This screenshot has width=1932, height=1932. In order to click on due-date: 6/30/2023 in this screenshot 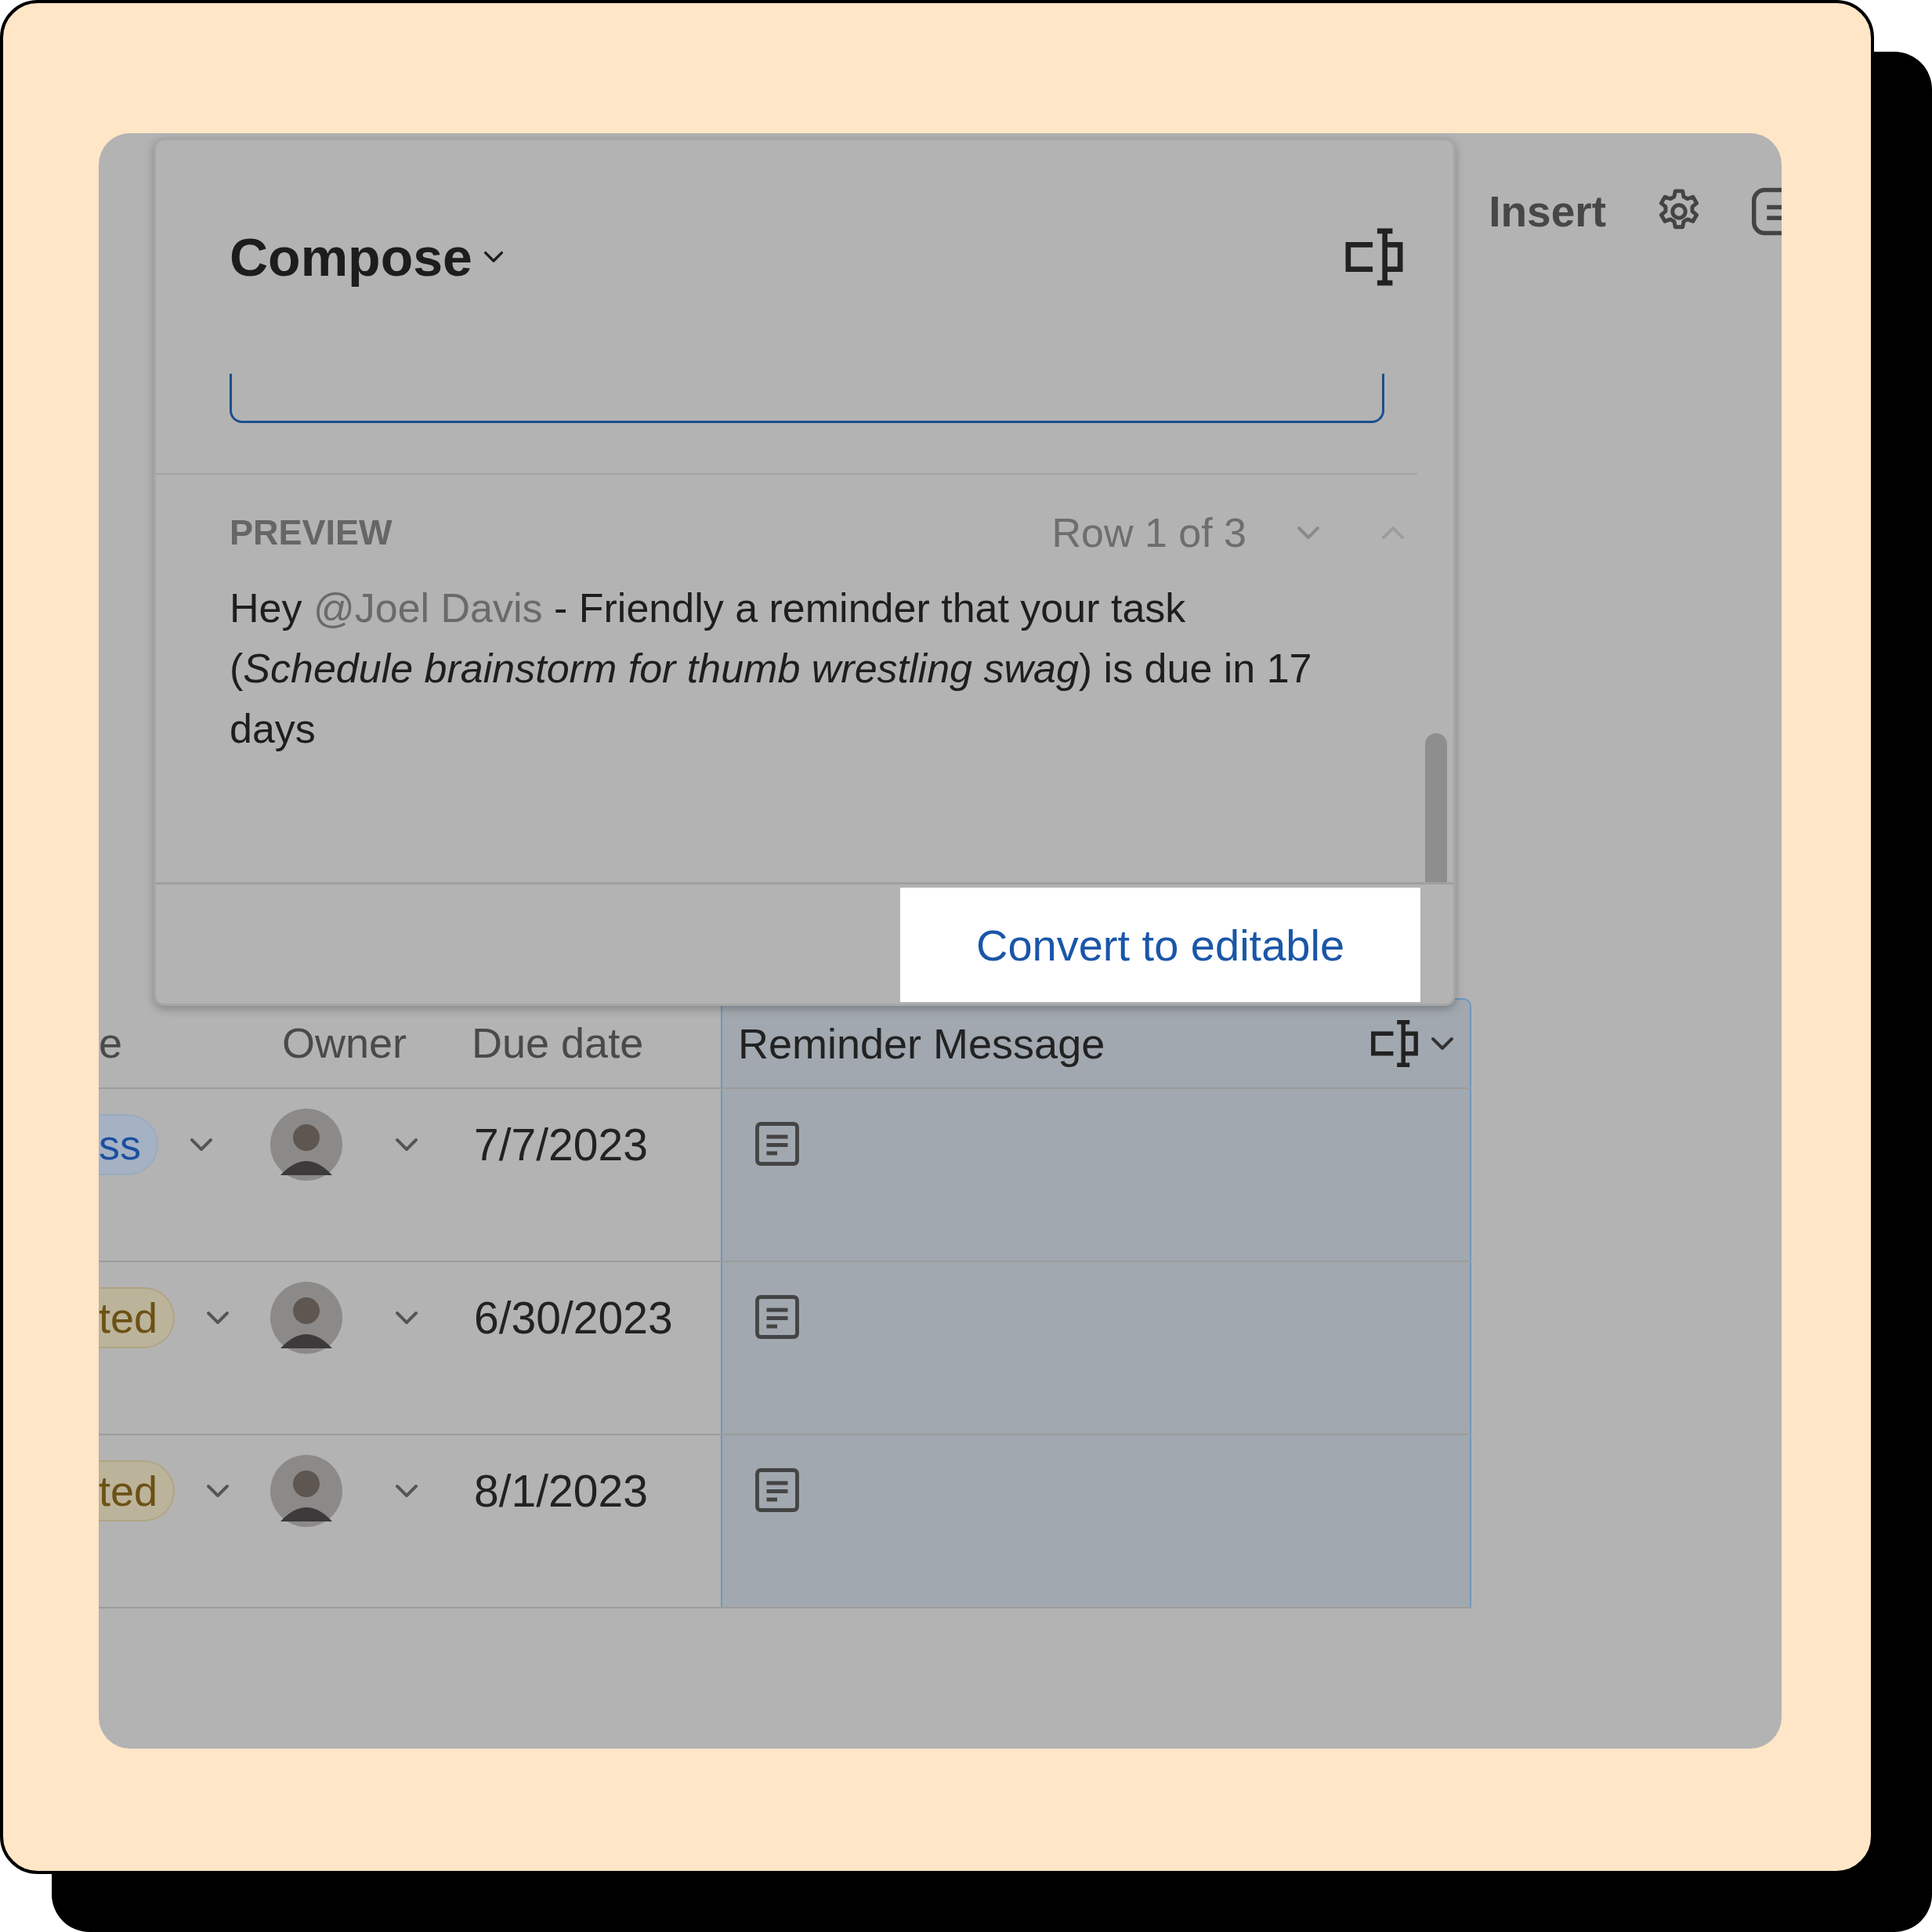, I will do `click(573, 1318)`.